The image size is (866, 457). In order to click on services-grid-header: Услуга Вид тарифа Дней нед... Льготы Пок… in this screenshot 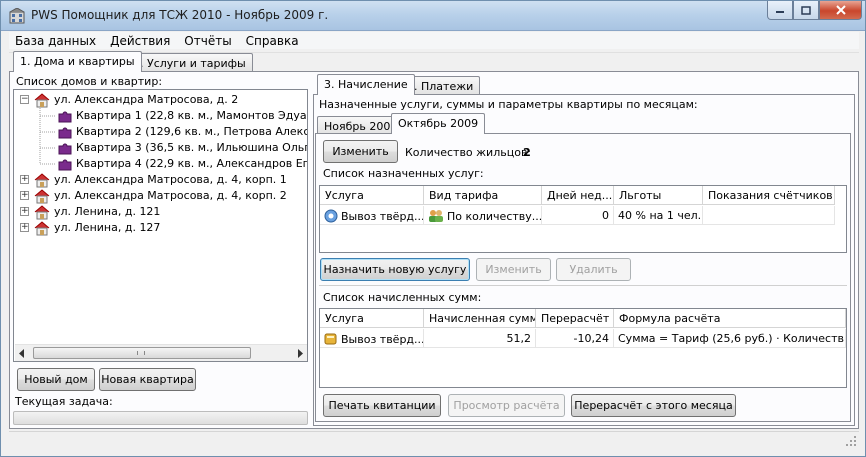, I will do `click(577, 195)`.